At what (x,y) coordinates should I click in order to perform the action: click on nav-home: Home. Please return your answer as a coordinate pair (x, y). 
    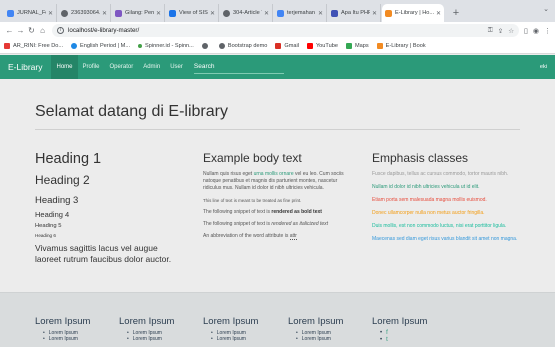
    Looking at the image, I should click on (64, 67).